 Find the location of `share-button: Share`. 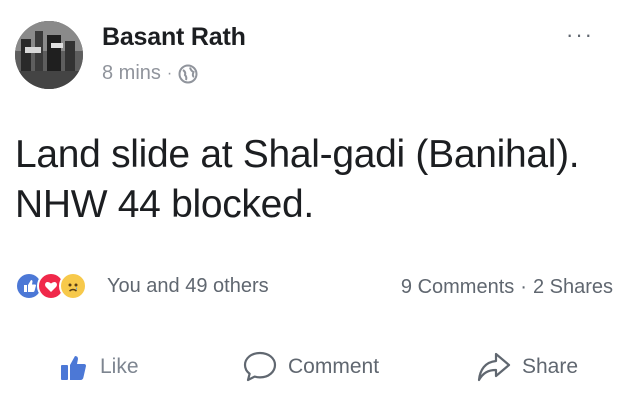

share-button: Share is located at coordinates (527, 367).